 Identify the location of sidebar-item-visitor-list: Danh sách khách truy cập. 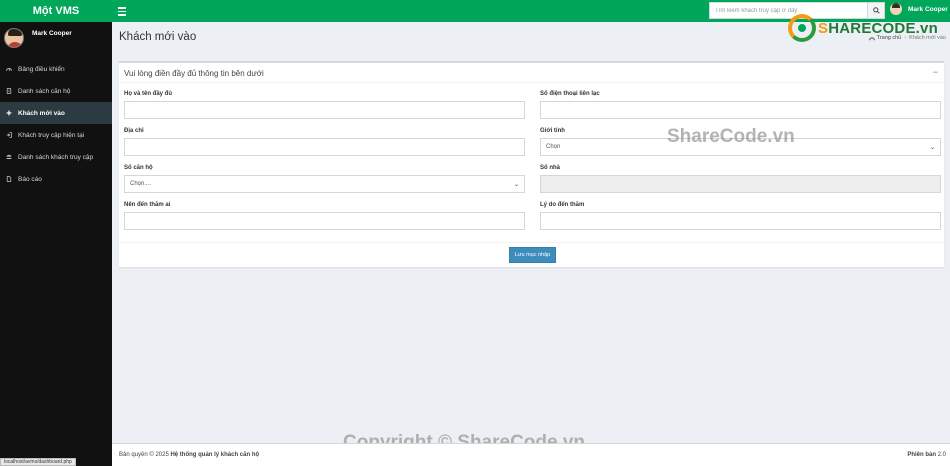
(56, 157).